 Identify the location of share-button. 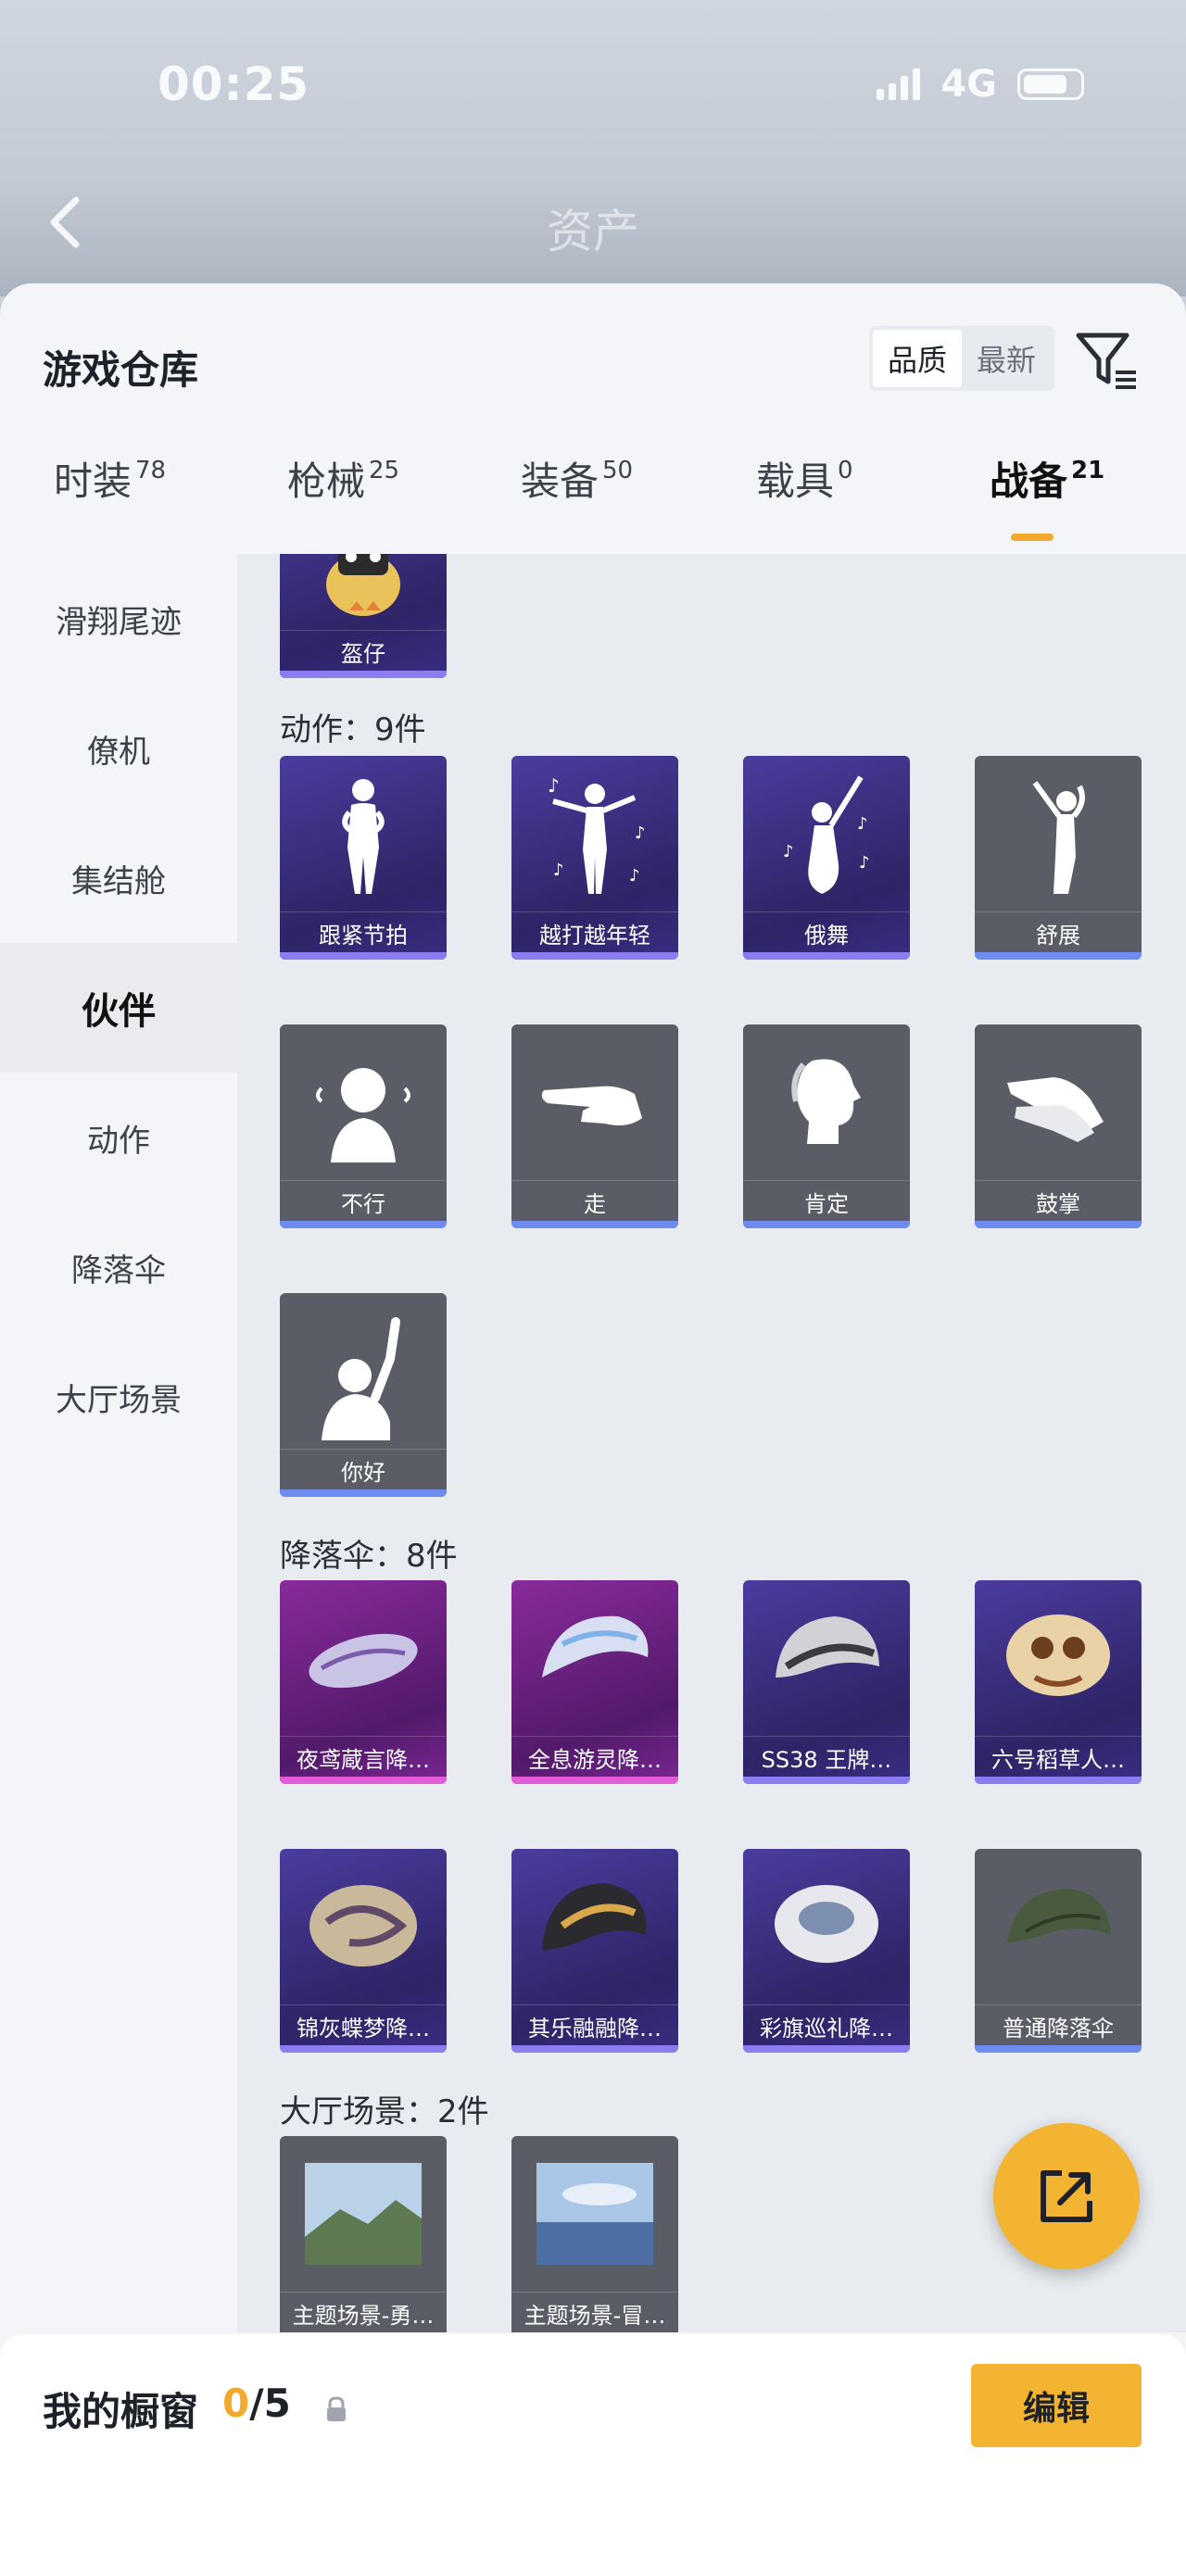
(1066, 2196).